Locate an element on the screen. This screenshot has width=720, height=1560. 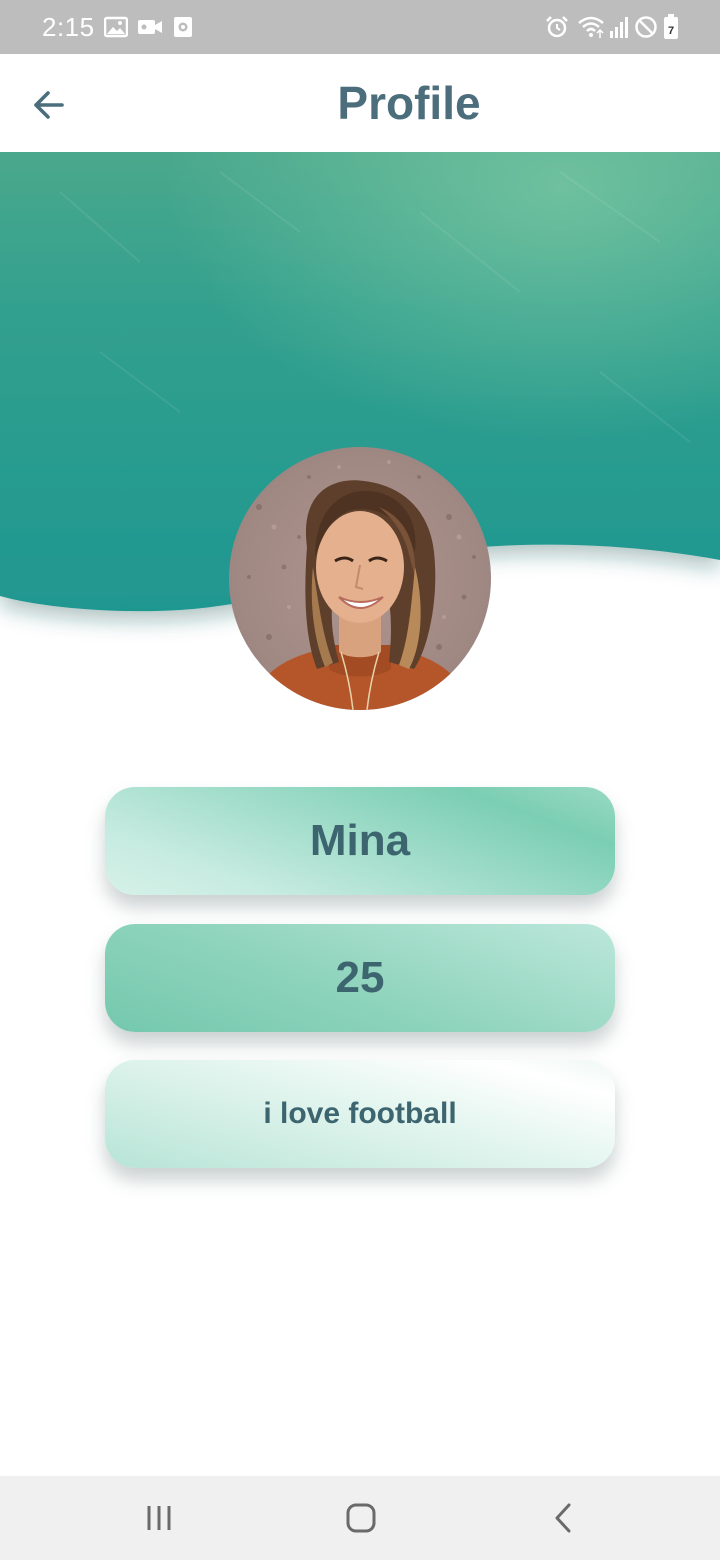
name-text: Mina is located at coordinates (360, 840).